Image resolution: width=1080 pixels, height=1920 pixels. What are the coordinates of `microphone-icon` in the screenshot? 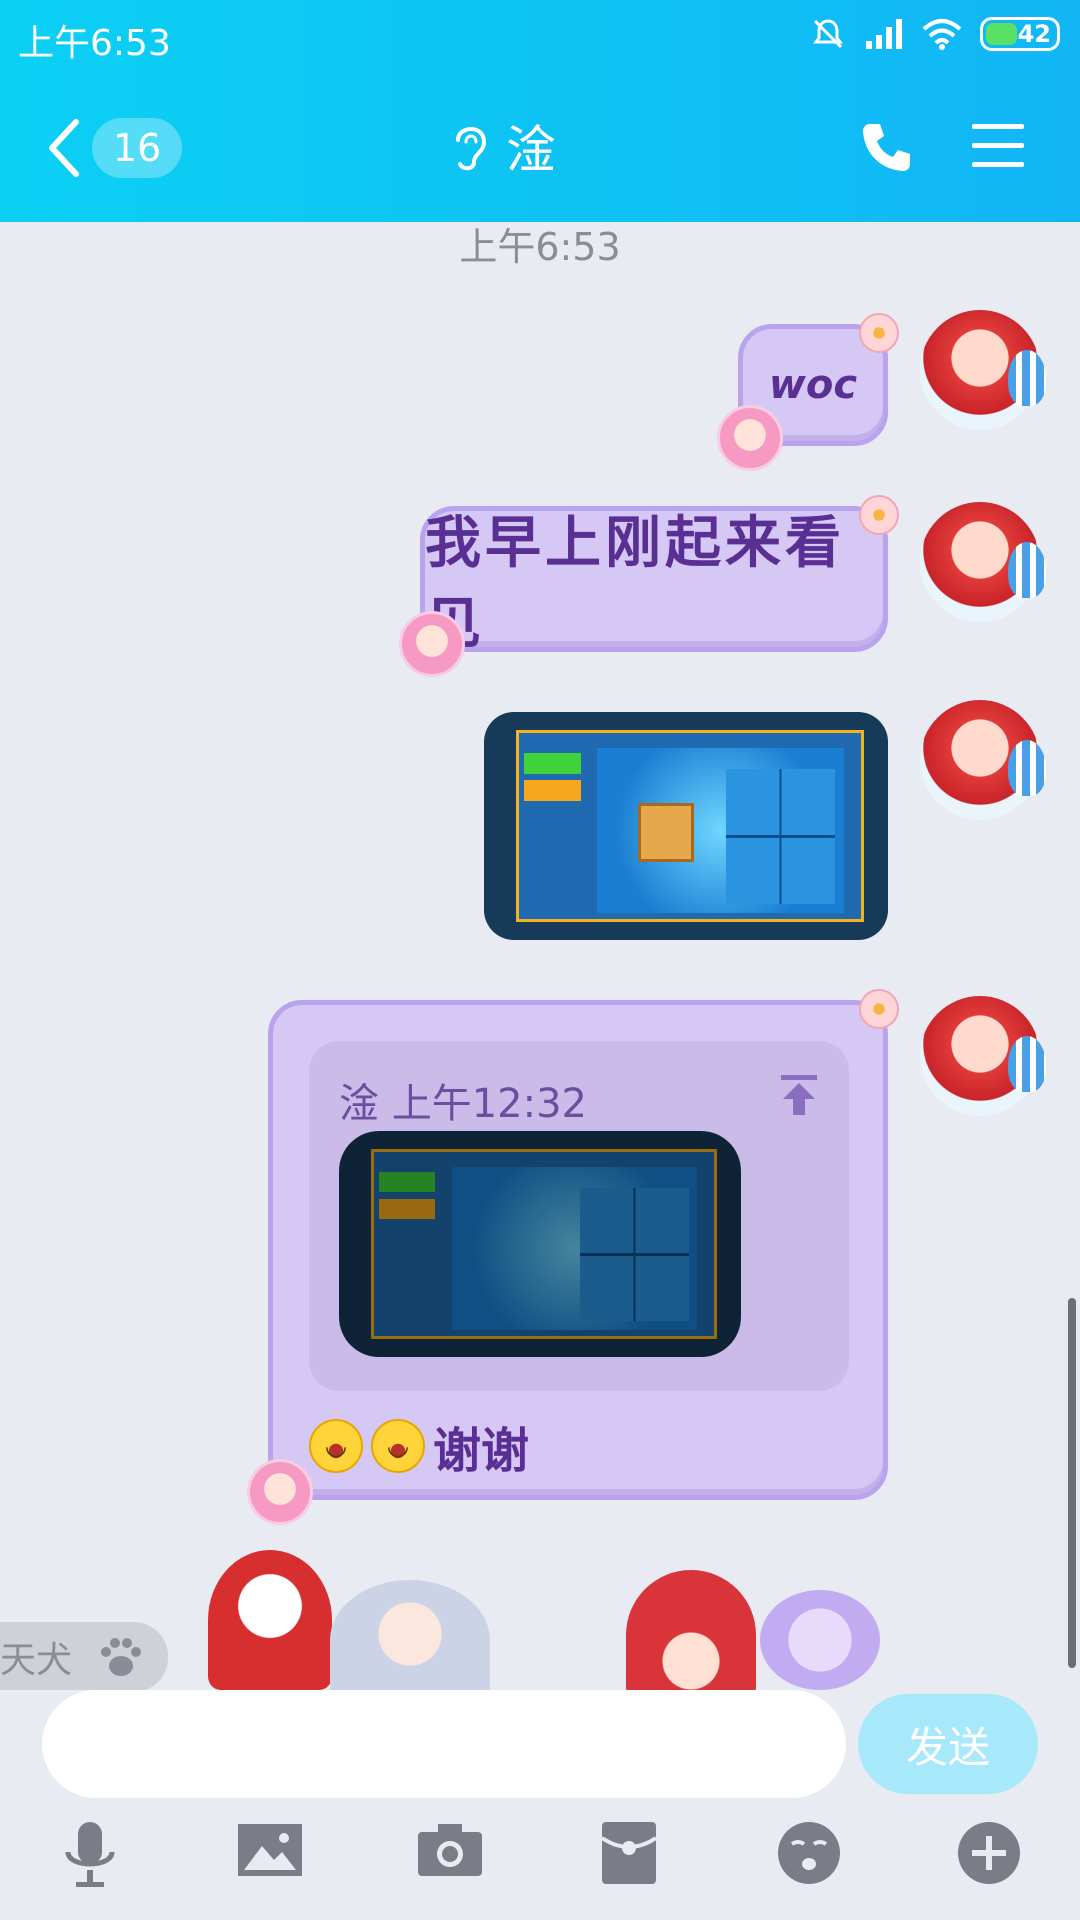 It's located at (90, 1855).